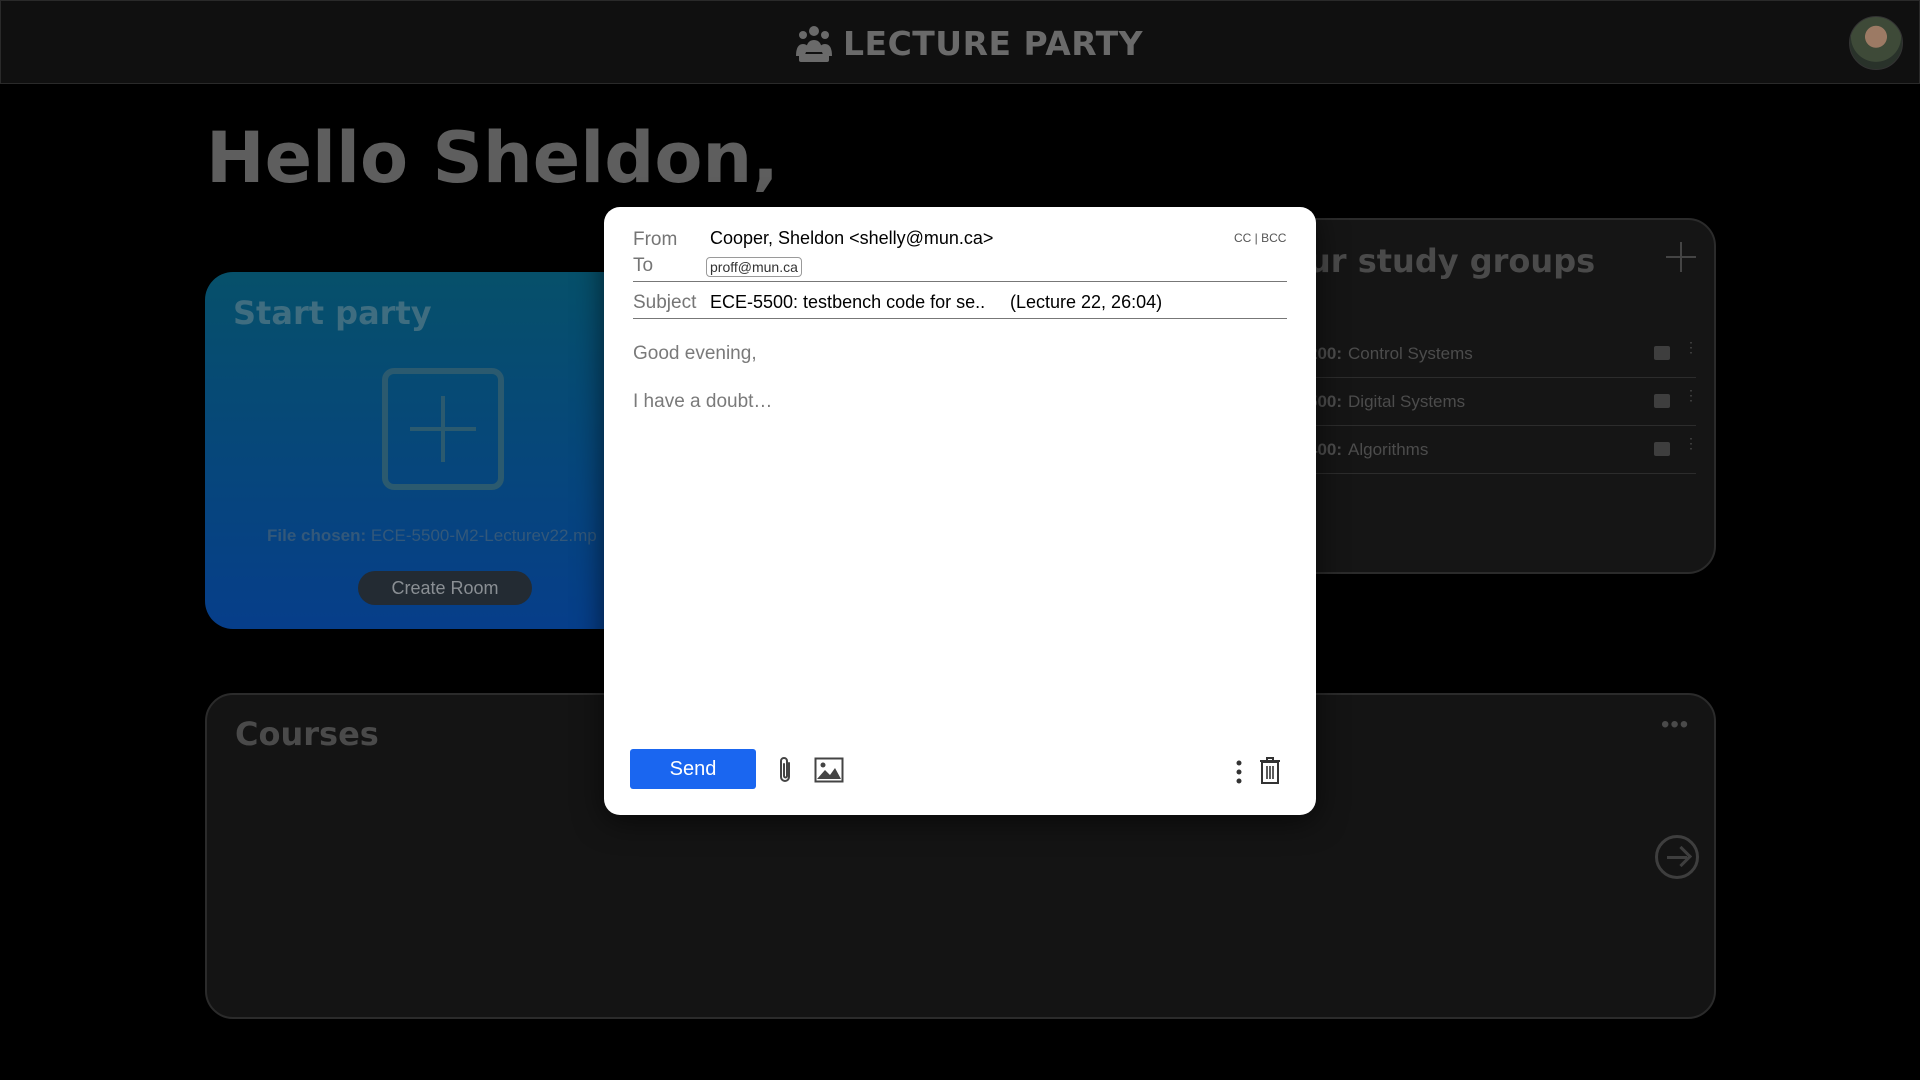  What do you see at coordinates (1675, 725) in the screenshot?
I see `more-horizontal-icon: •••` at bounding box center [1675, 725].